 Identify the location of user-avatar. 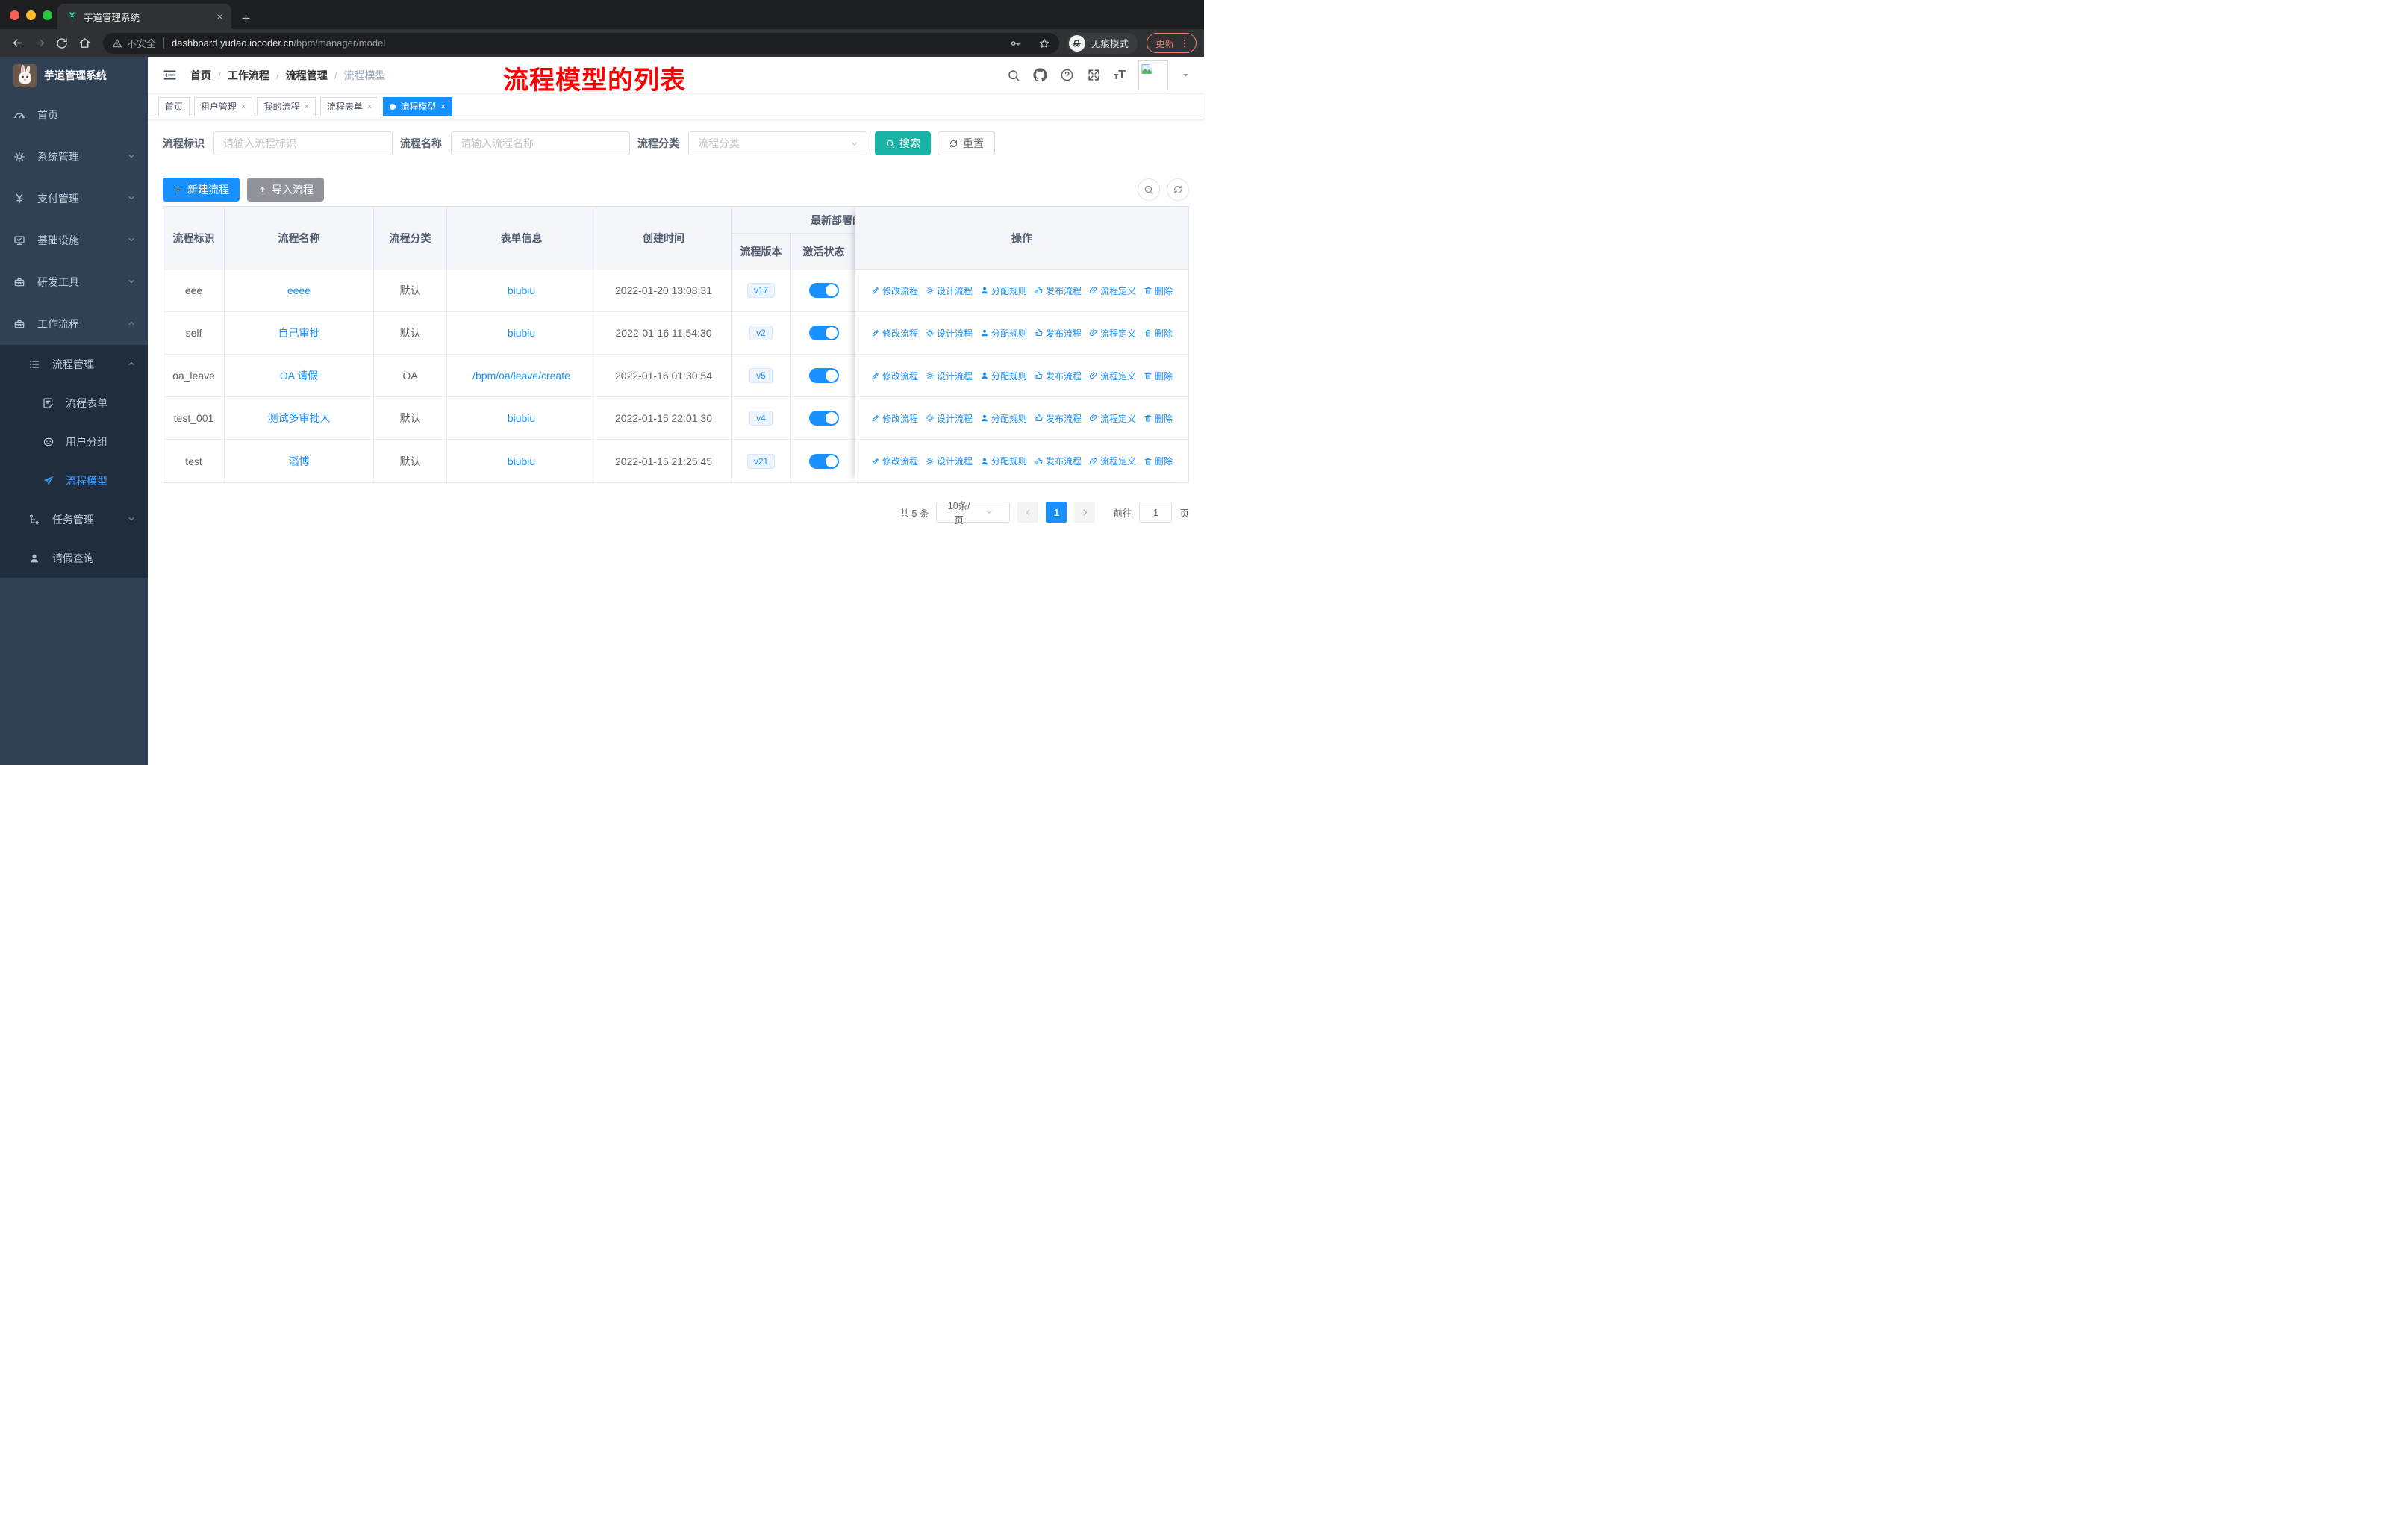
(1153, 75).